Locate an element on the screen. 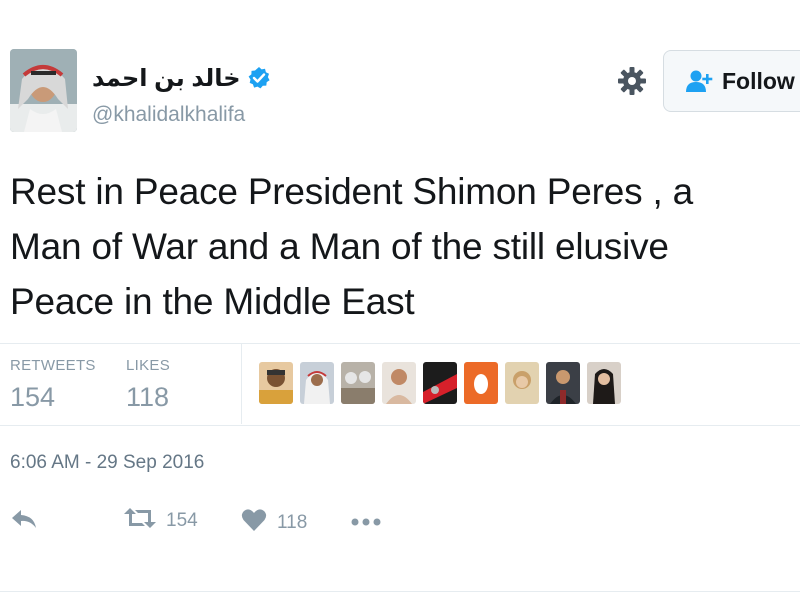 The height and width of the screenshot is (600, 800). retweet-button: 154 is located at coordinates (161, 520).